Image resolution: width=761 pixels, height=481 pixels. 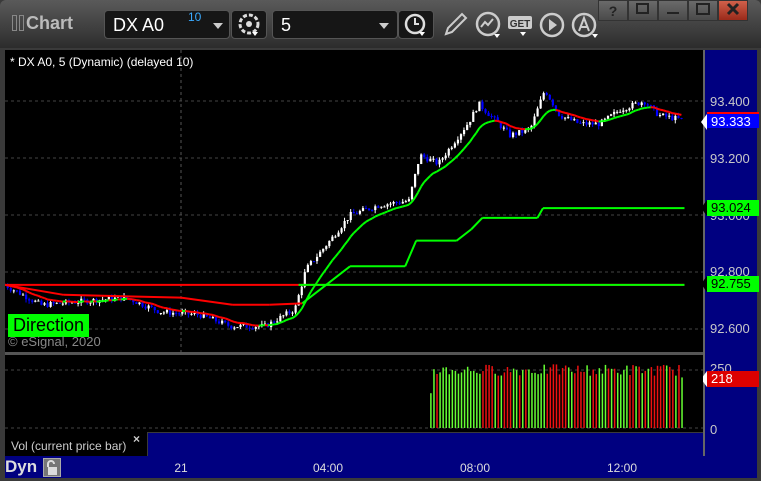 I want to click on close-button, so click(x=733, y=10).